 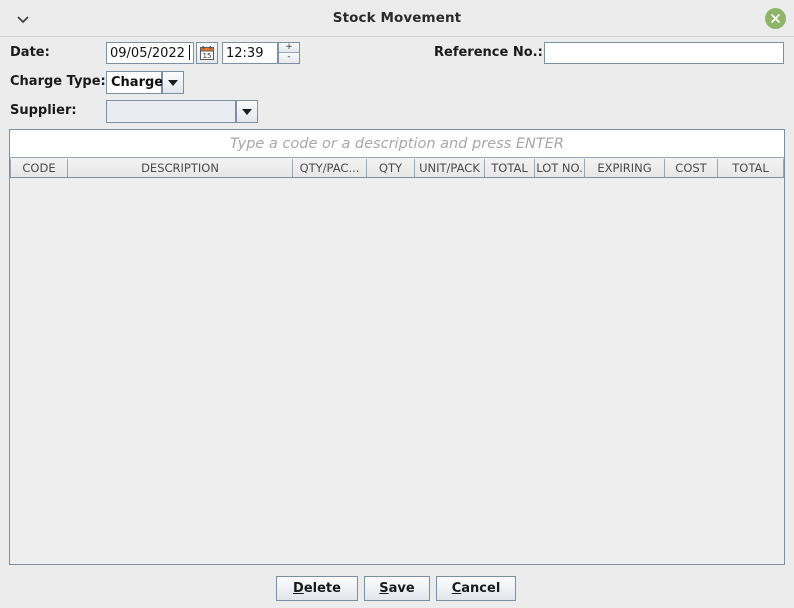 I want to click on cancel-button-label: ancel, so click(x=481, y=588).